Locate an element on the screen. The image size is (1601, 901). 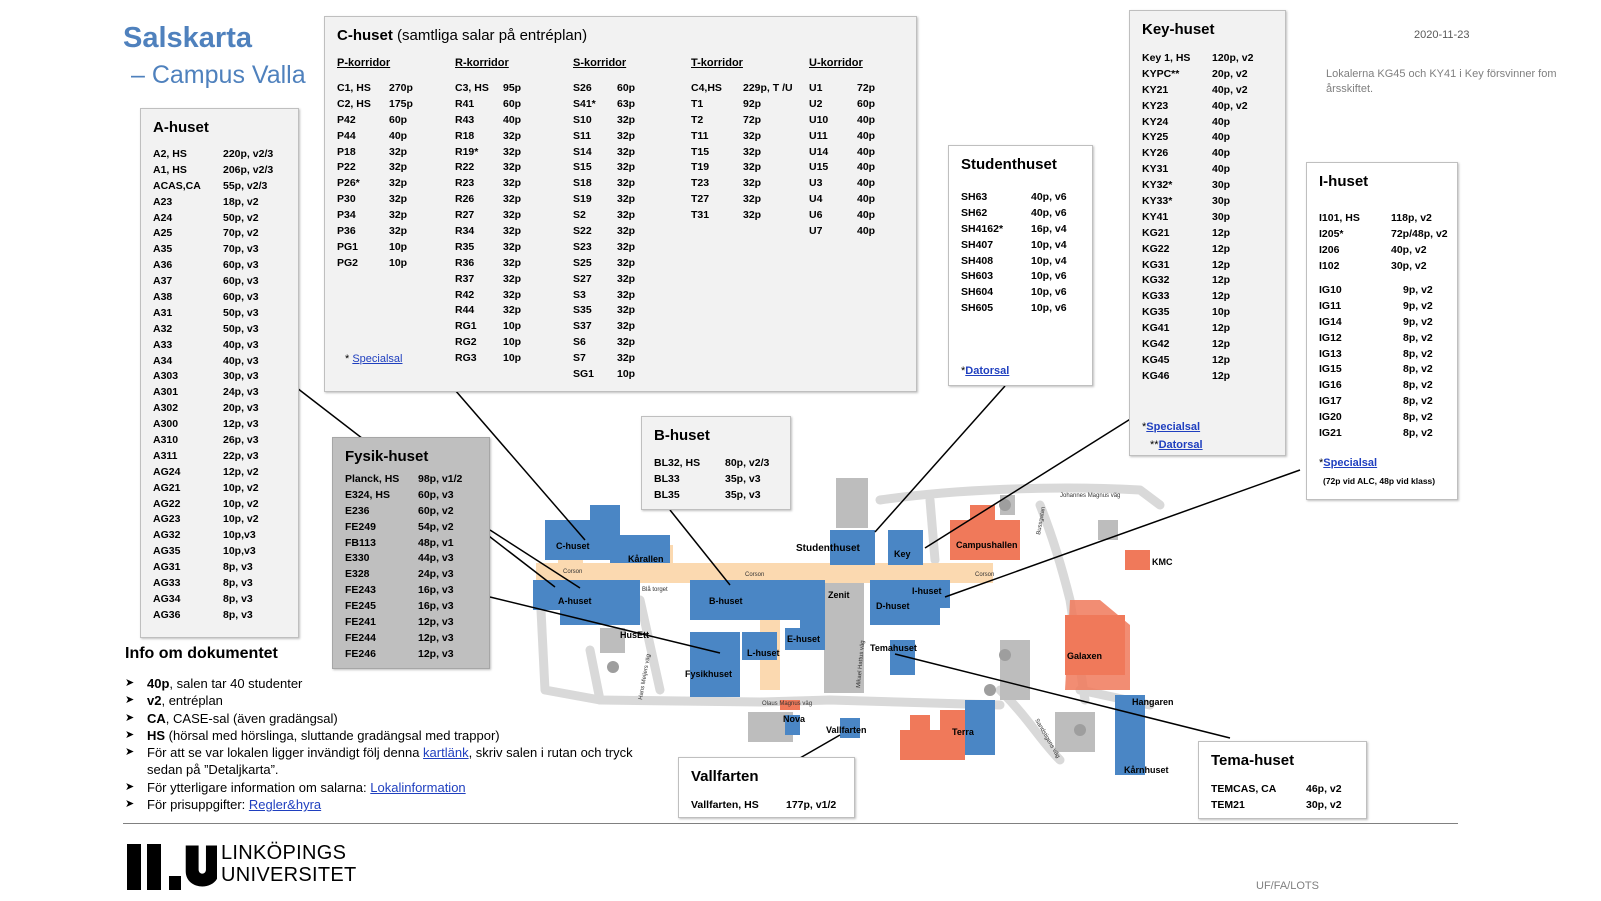
room-row: AG33 8p, v3 is located at coordinates (213, 584).